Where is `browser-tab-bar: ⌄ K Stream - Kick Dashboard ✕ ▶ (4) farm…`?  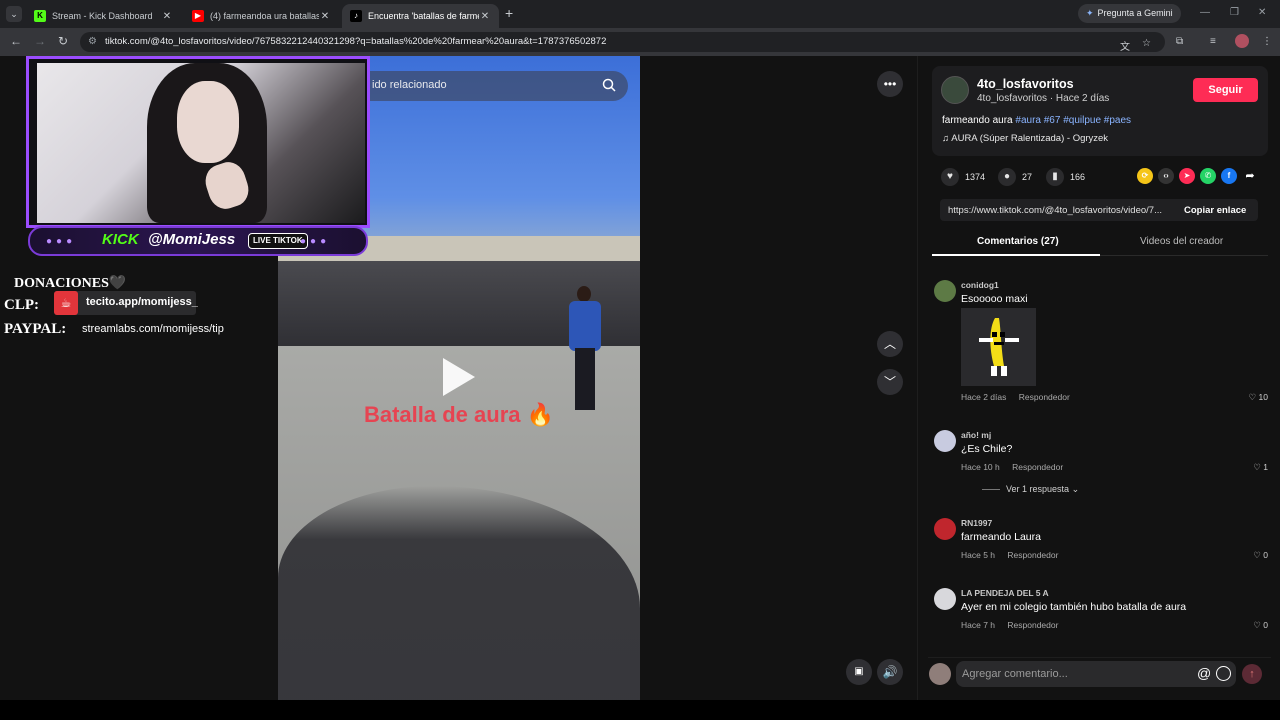
browser-tab-bar: ⌄ K Stream - Kick Dashboard ✕ ▶ (4) farm… is located at coordinates (640, 14).